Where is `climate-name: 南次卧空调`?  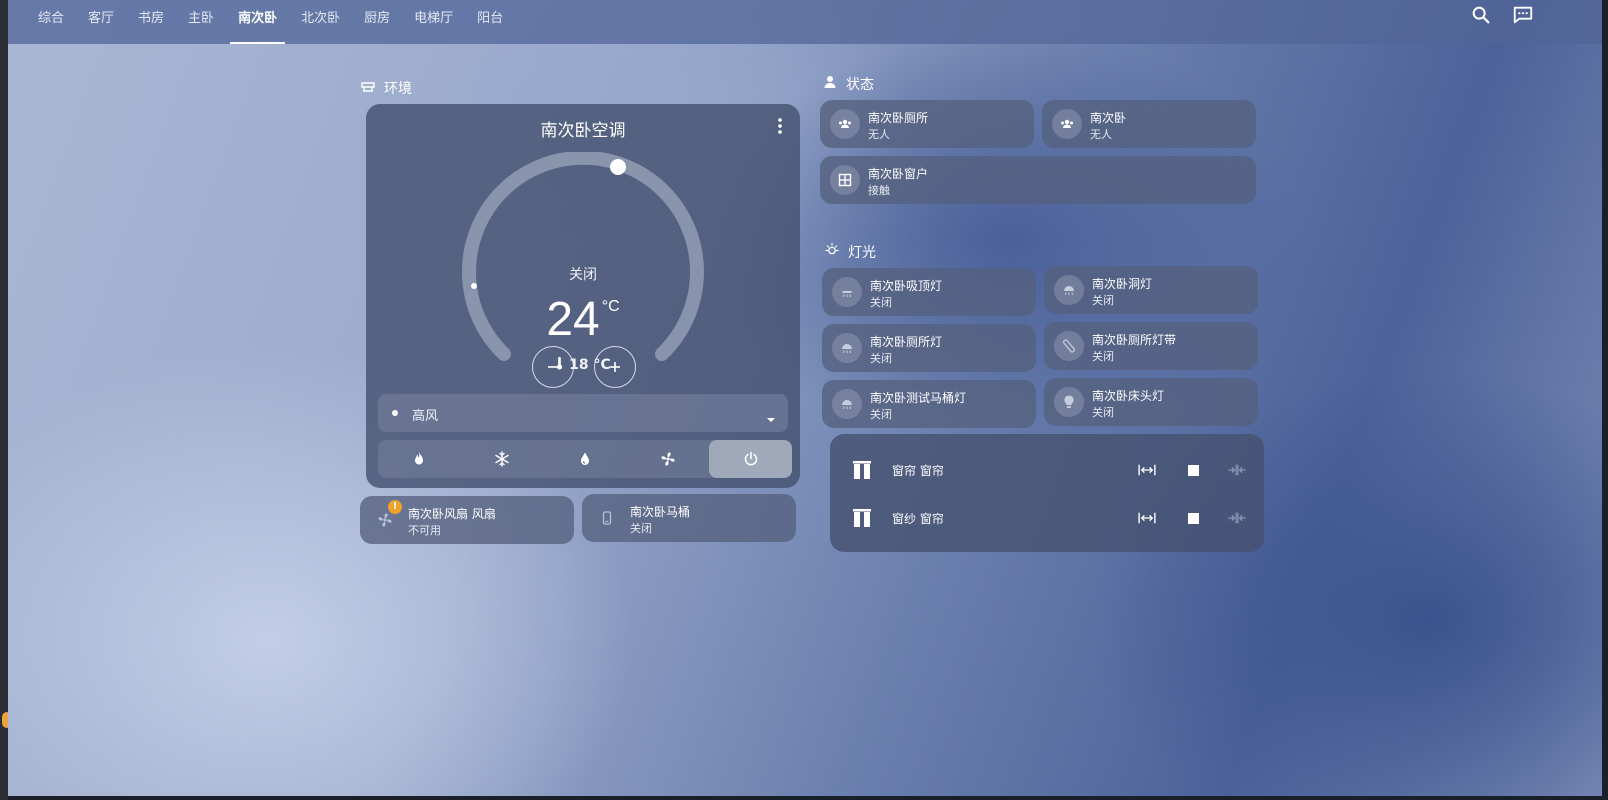 climate-name: 南次卧空调 is located at coordinates (583, 131).